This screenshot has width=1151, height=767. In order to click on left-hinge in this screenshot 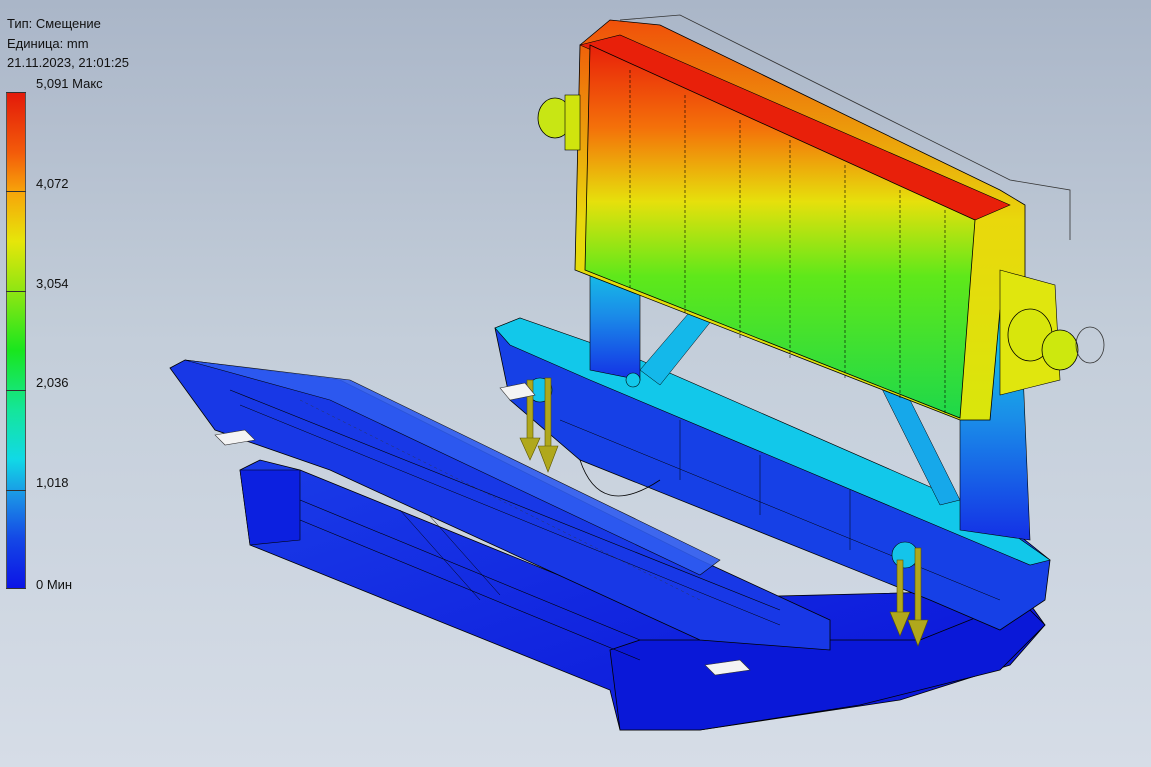, I will do `click(559, 122)`.